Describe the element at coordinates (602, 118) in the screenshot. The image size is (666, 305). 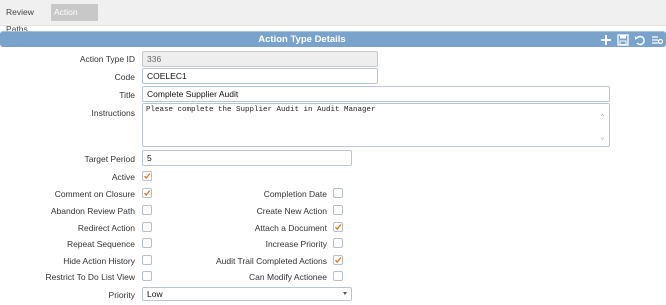
I see `scroll-up-icon: ⌃` at that location.